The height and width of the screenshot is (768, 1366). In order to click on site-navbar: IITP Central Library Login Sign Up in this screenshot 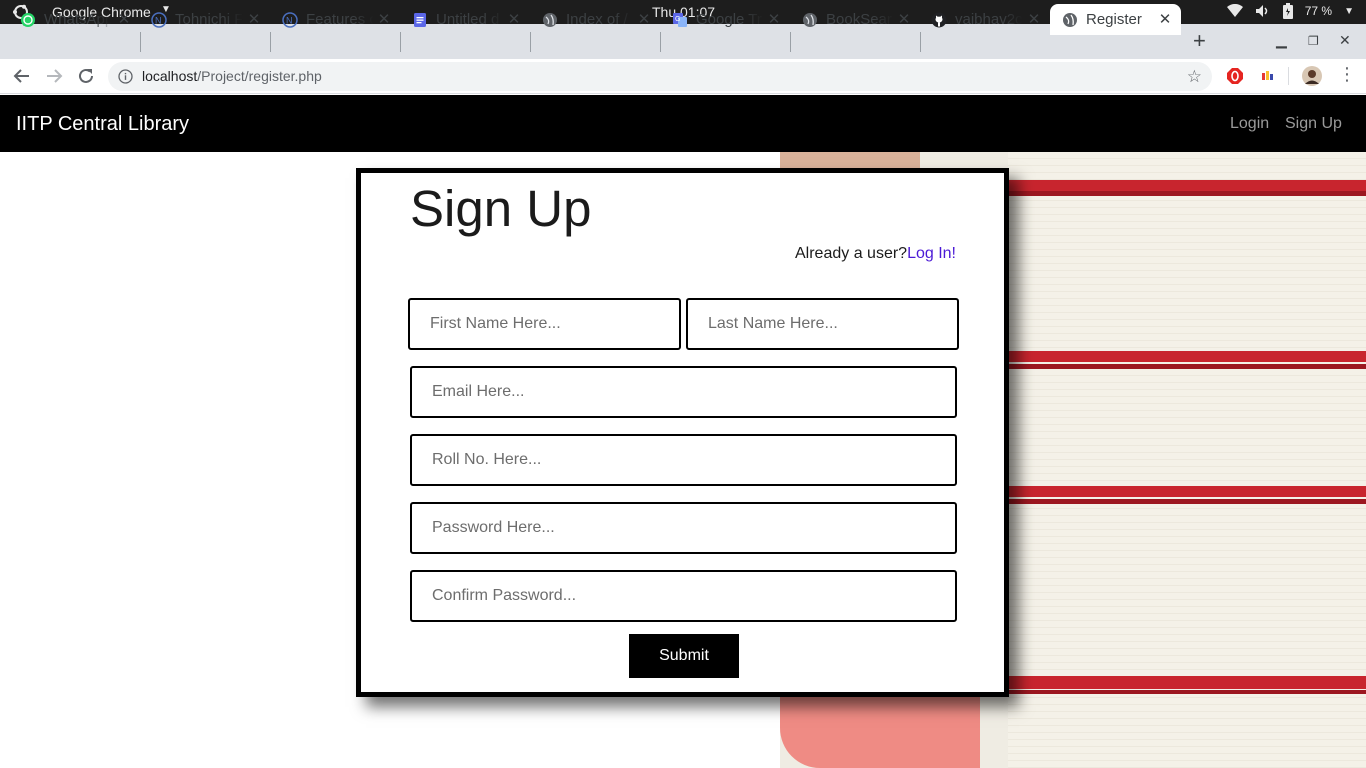, I will do `click(683, 123)`.